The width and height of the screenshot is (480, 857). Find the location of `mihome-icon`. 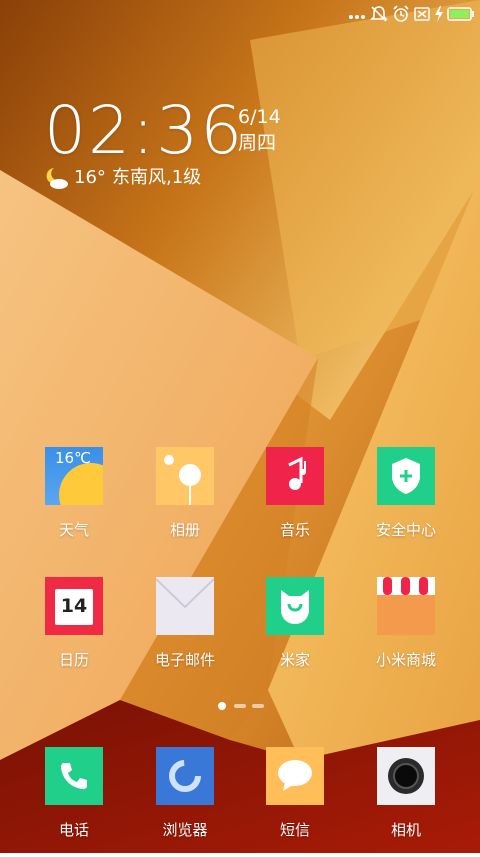

mihome-icon is located at coordinates (295, 607).